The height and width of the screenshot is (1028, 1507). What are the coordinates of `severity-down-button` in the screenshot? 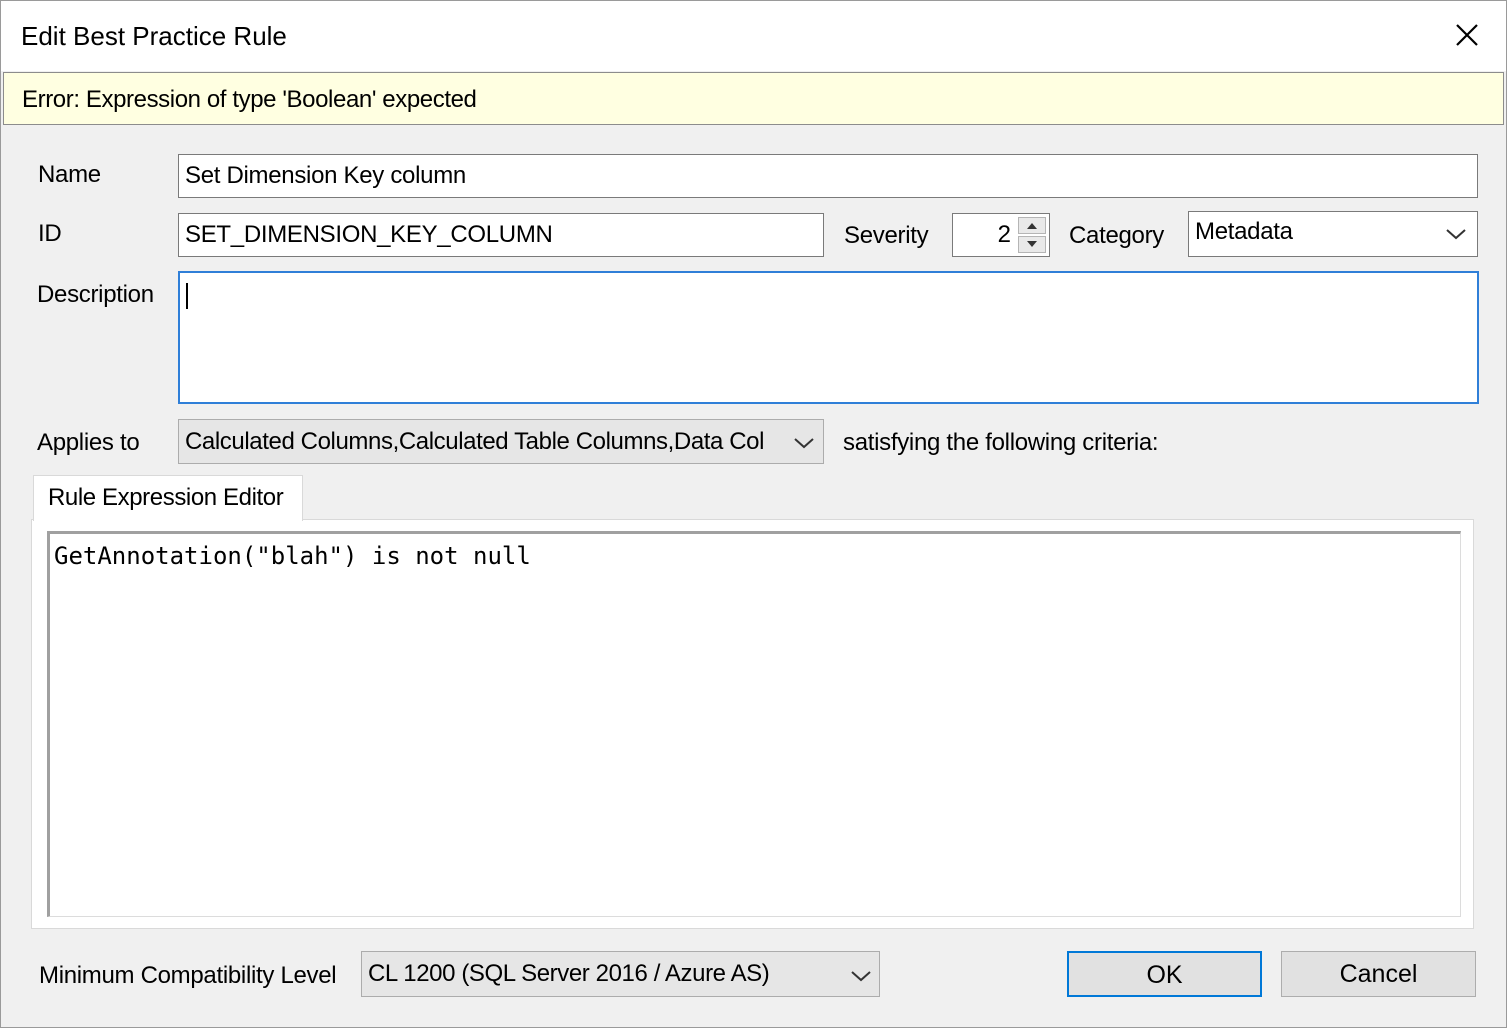 It's located at (1032, 244).